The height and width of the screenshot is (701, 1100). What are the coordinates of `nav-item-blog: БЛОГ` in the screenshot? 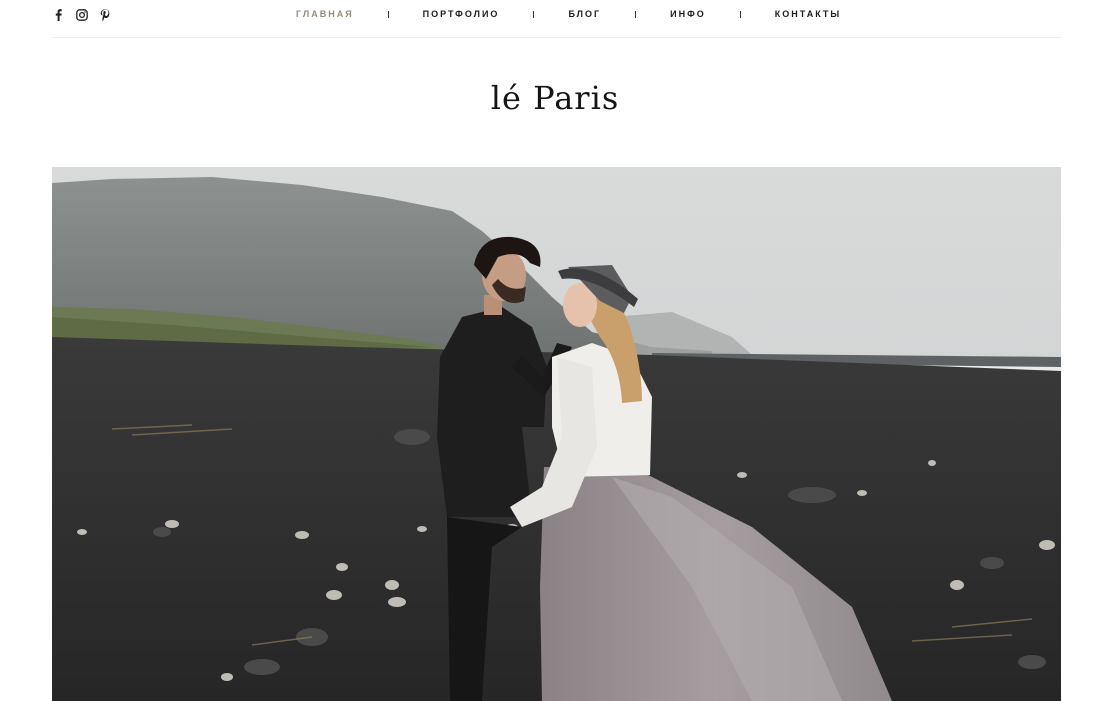 It's located at (584, 14).